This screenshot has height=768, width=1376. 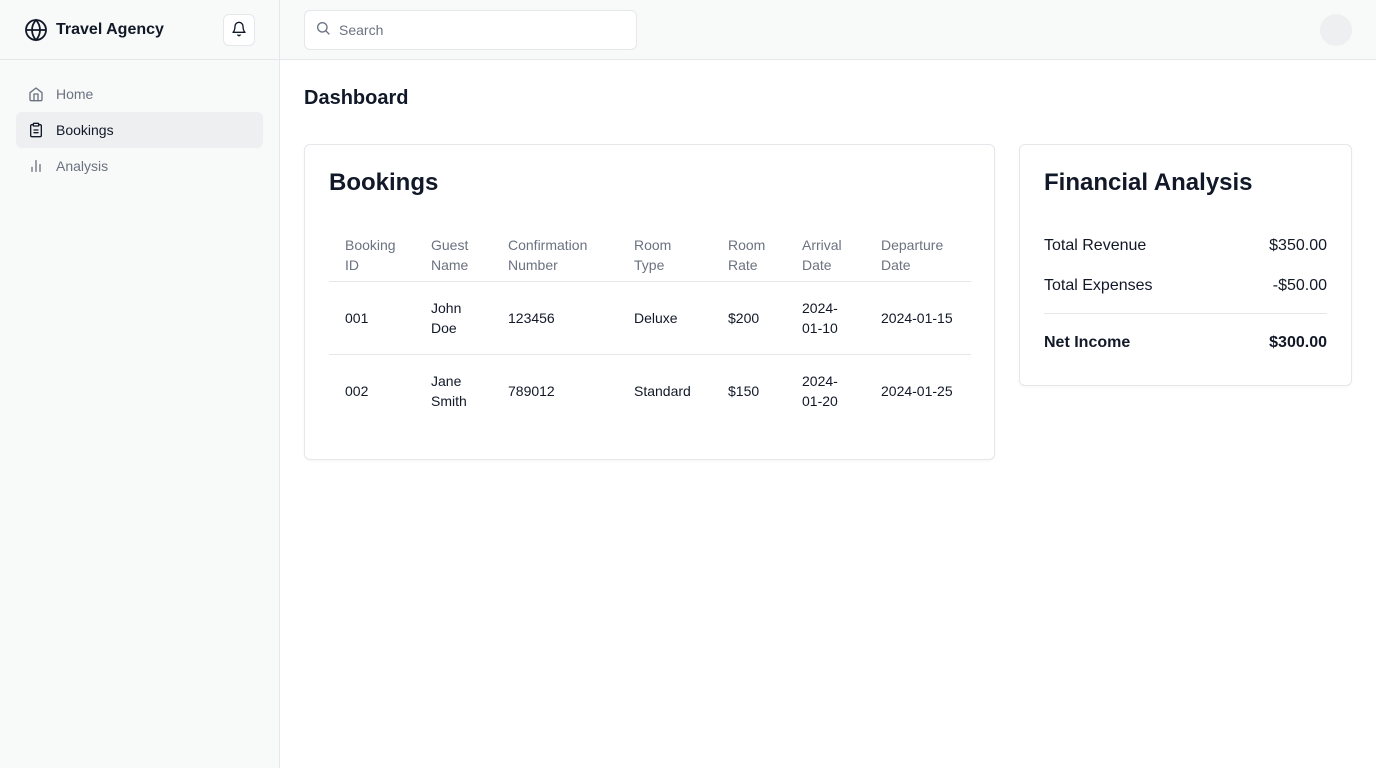 I want to click on net-income-value: $300.00, so click(x=1298, y=342).